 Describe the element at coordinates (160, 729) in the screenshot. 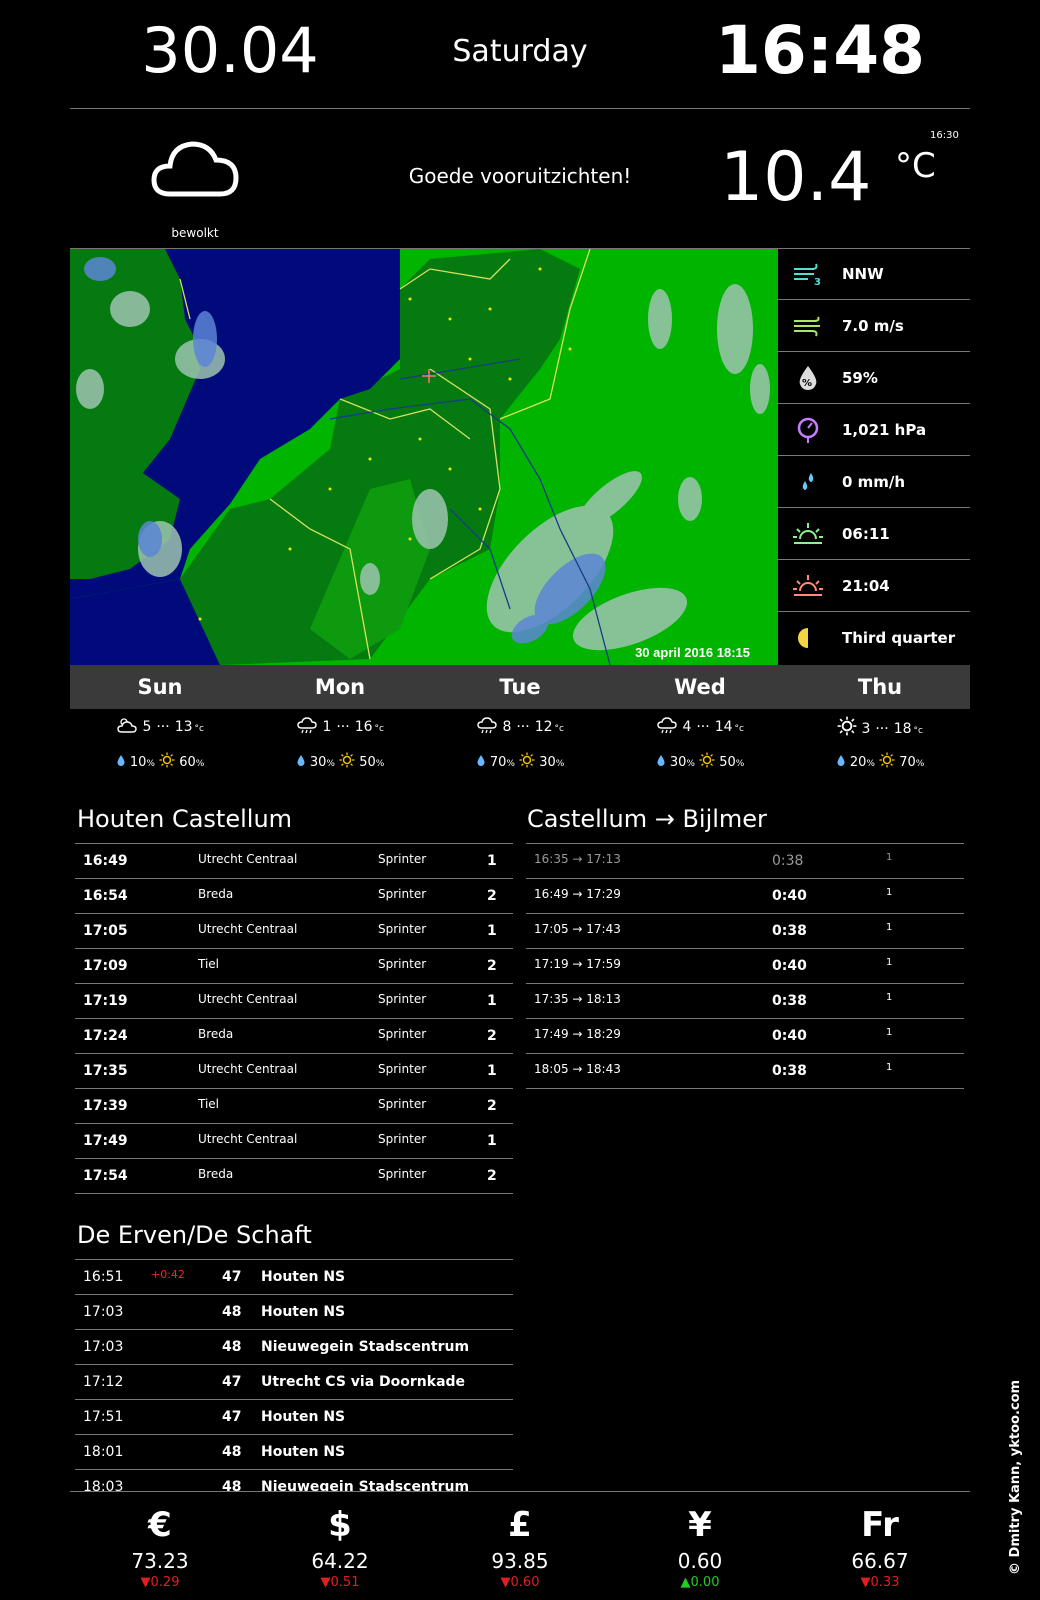

I see `forecast-temp: 5 ··· 13 °c` at that location.